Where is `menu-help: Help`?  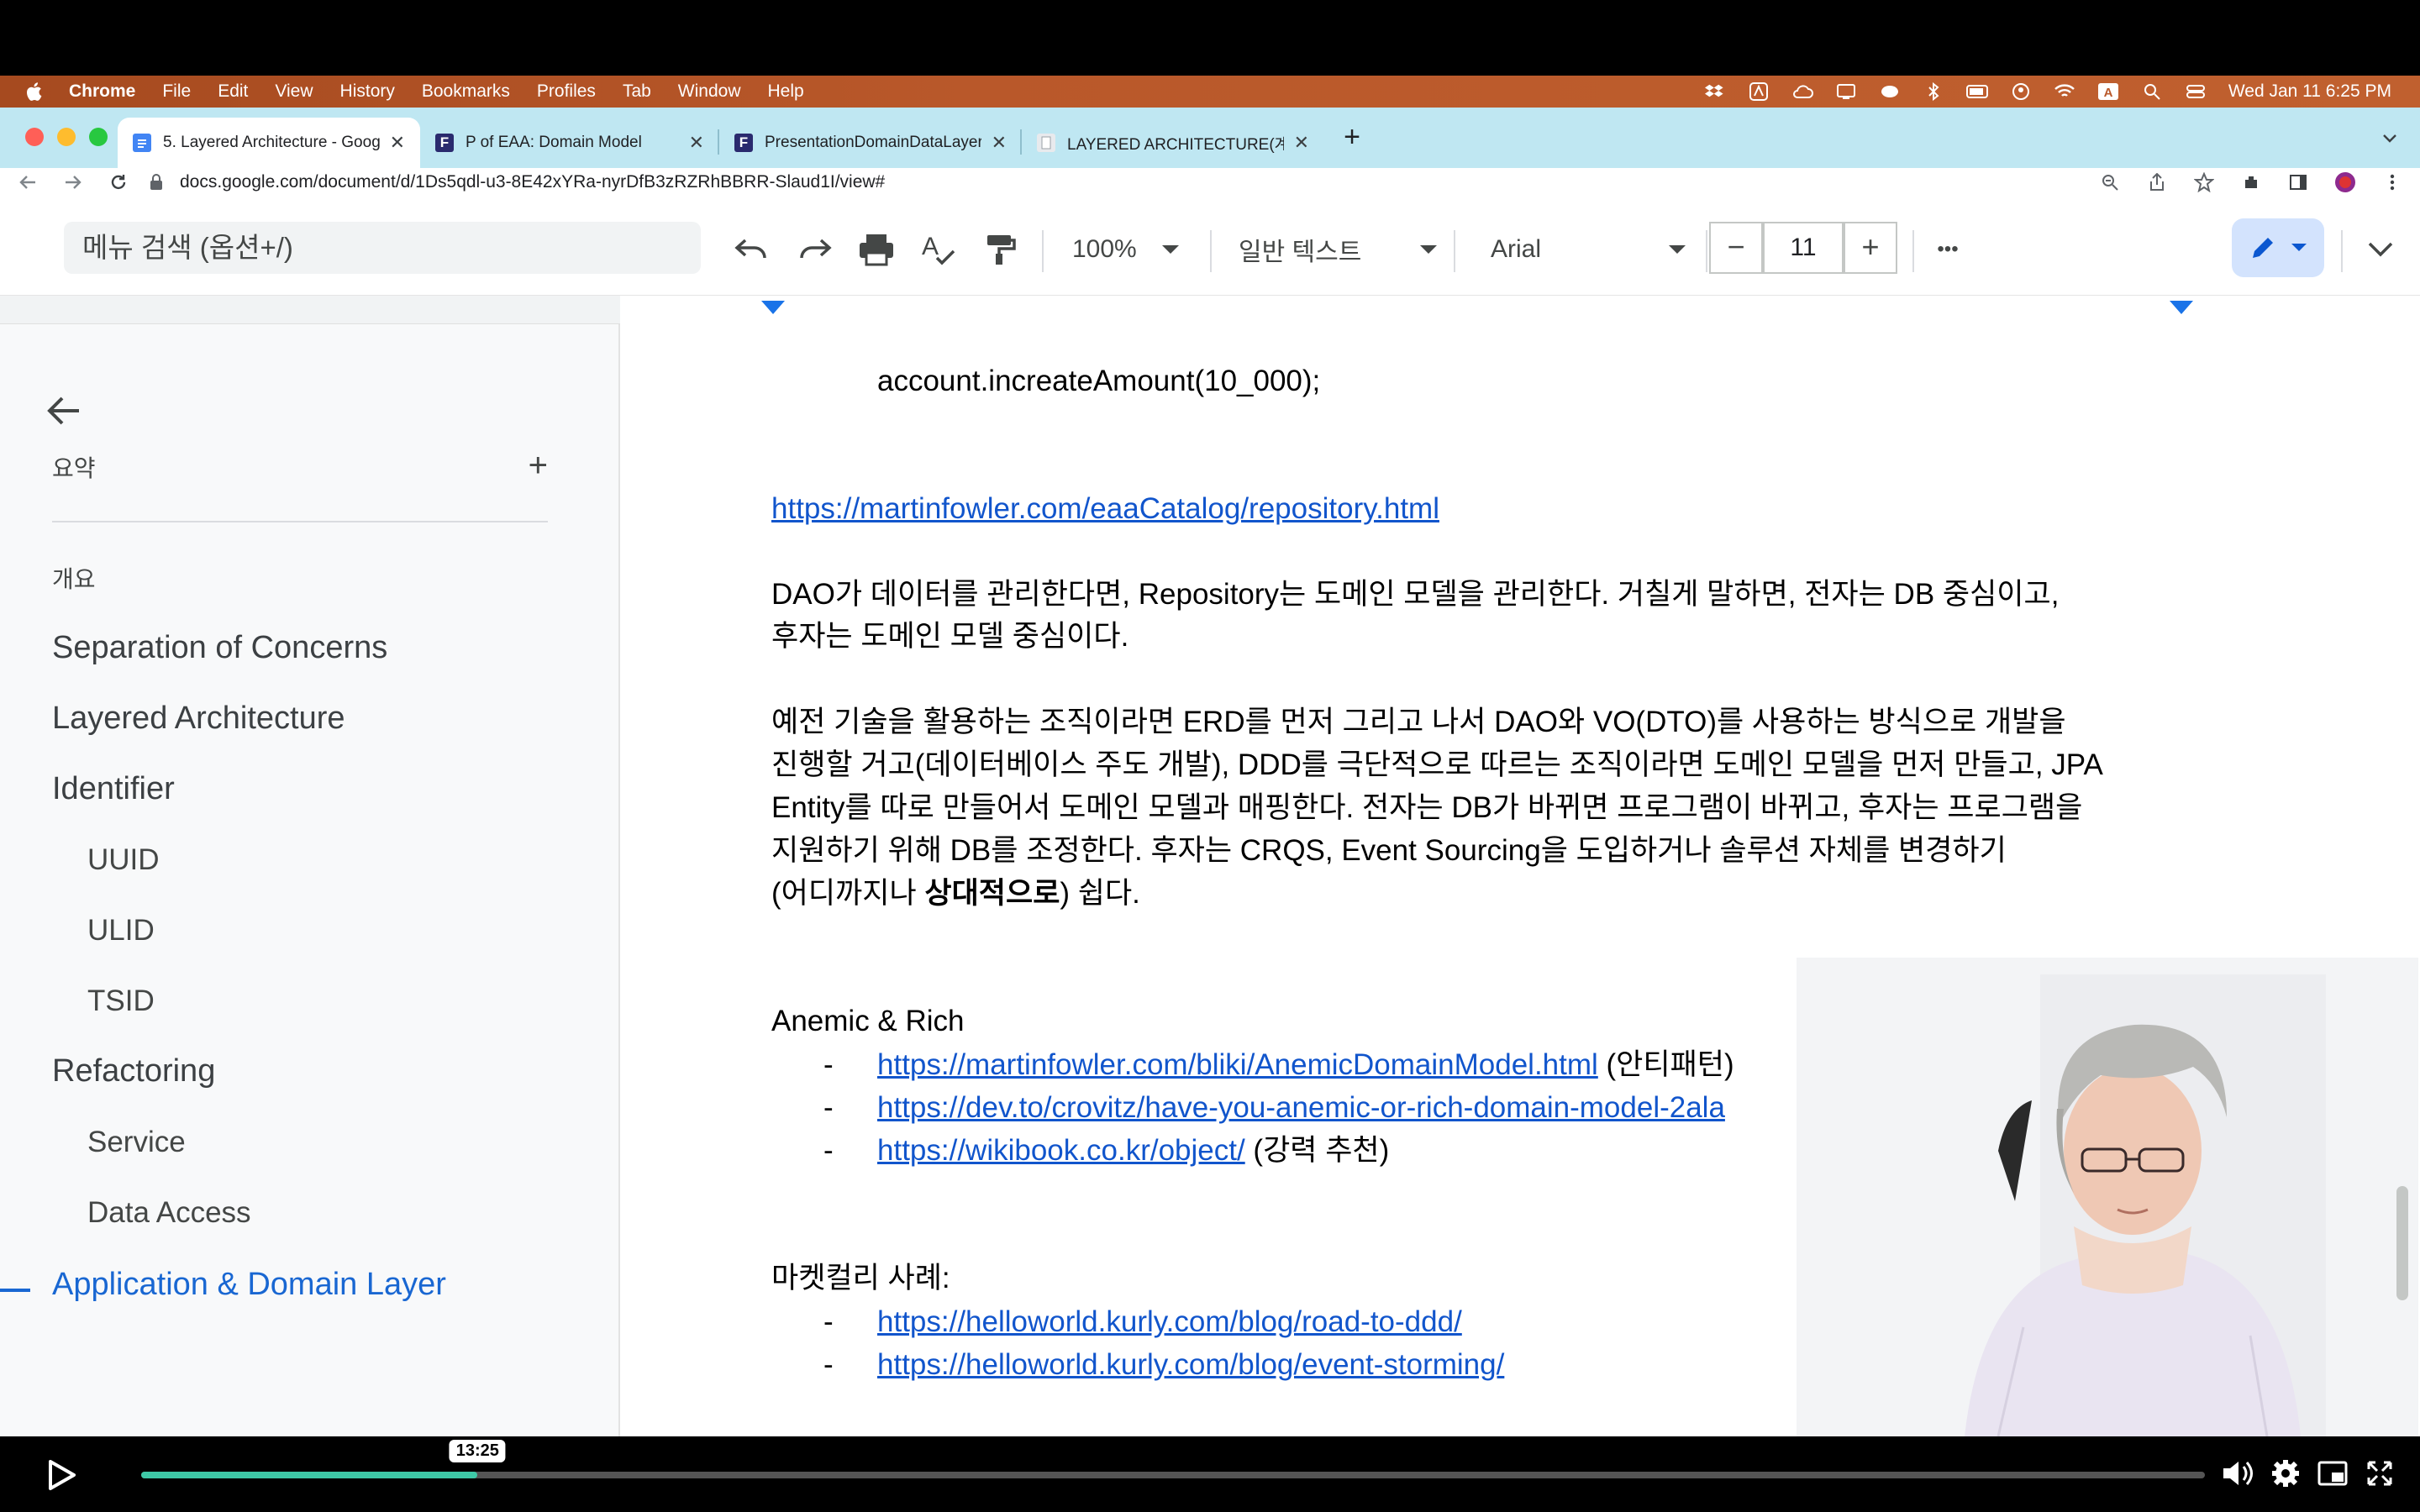 menu-help: Help is located at coordinates (786, 91).